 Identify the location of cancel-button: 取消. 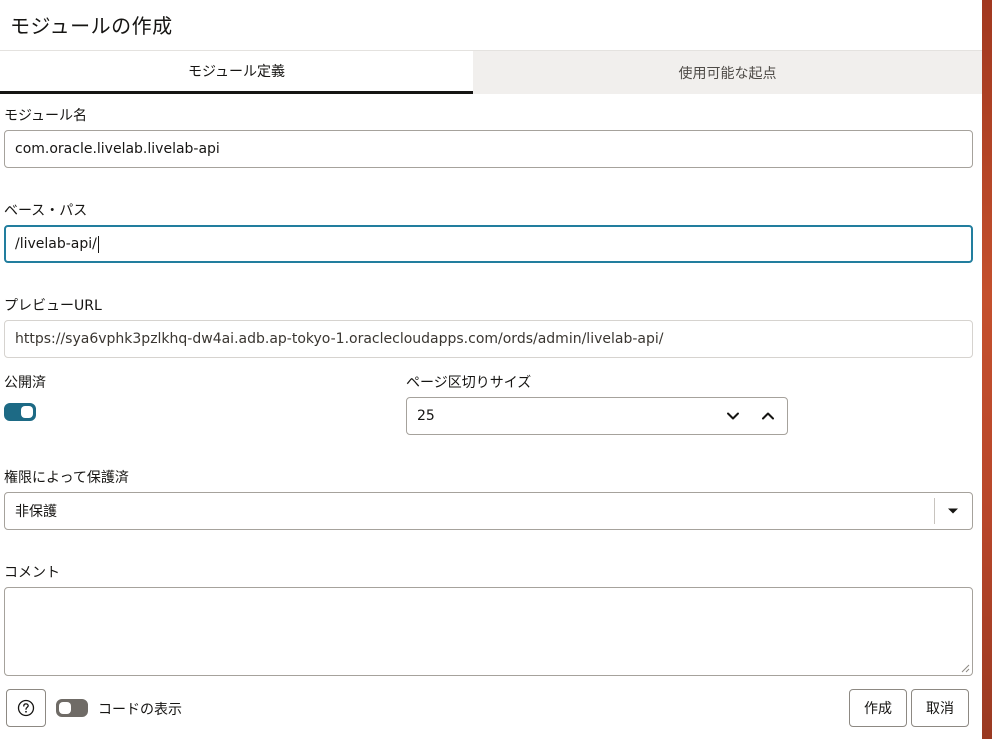
(940, 708).